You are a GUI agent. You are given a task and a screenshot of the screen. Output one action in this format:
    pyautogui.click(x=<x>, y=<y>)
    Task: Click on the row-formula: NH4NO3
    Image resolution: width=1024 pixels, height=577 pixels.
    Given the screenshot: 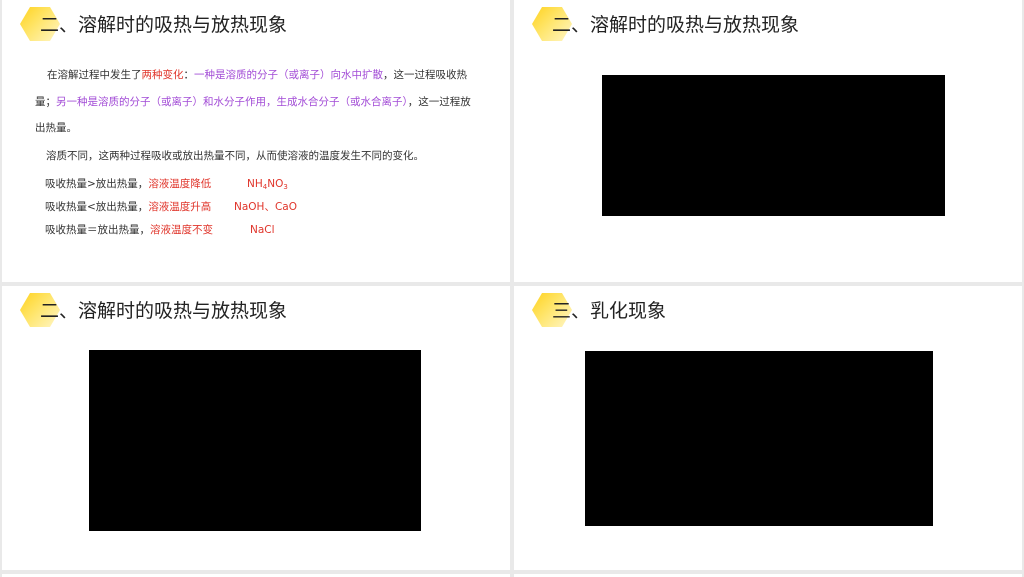 What is the action you would take?
    pyautogui.click(x=267, y=185)
    